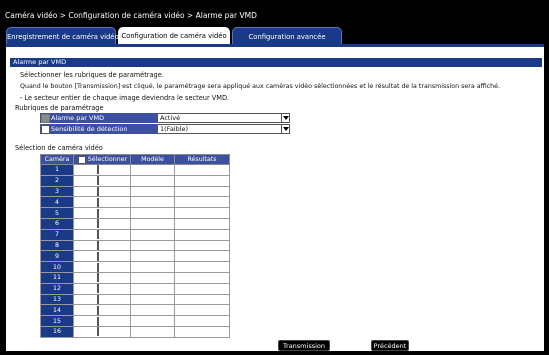 Image resolution: width=549 pixels, height=355 pixels. I want to click on table-row: 10, so click(135, 267).